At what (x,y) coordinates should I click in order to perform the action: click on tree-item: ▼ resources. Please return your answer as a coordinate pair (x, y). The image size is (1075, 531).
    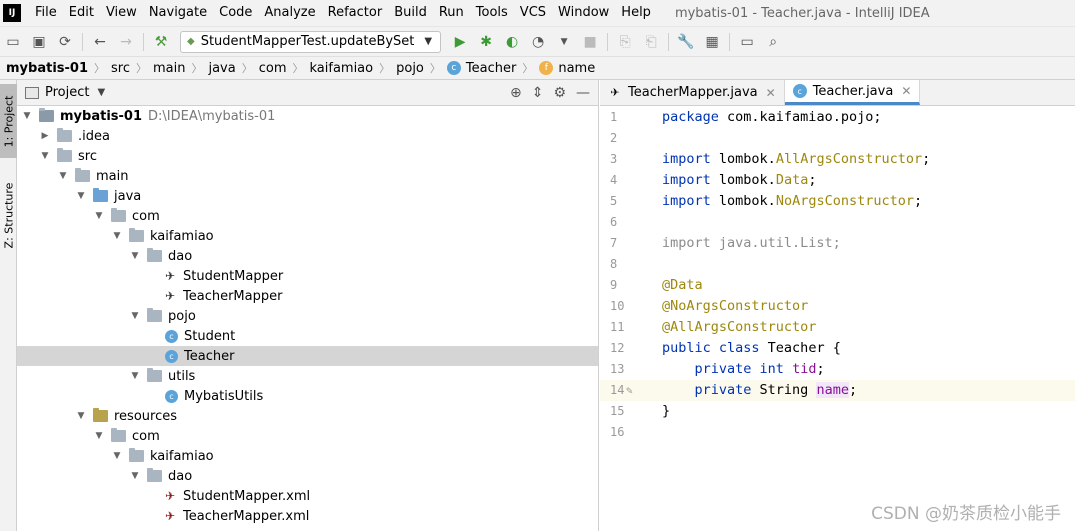
    Looking at the image, I should click on (307, 416).